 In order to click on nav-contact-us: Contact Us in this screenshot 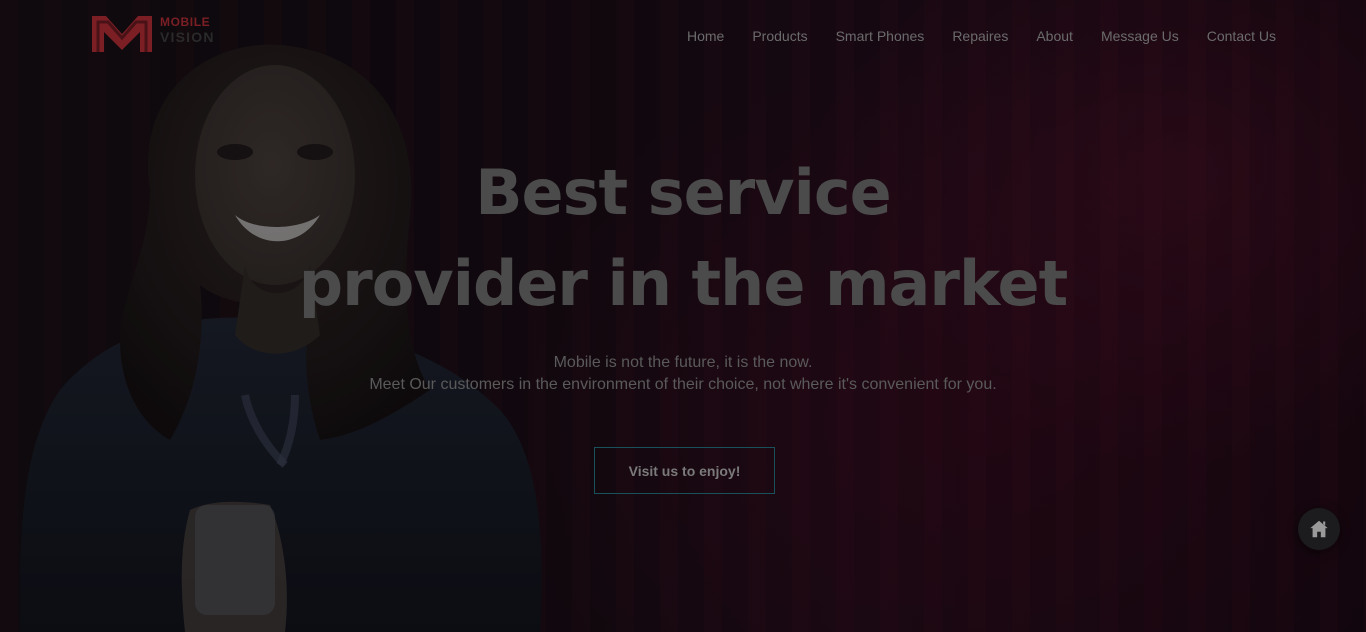, I will do `click(1241, 36)`.